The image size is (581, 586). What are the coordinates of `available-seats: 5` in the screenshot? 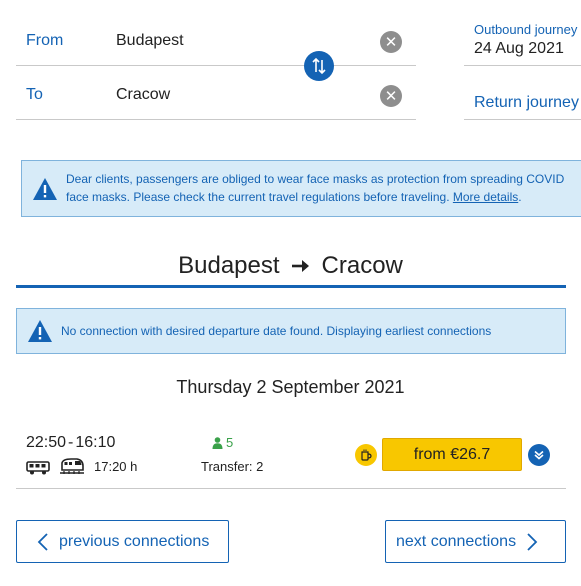 It's located at (222, 442).